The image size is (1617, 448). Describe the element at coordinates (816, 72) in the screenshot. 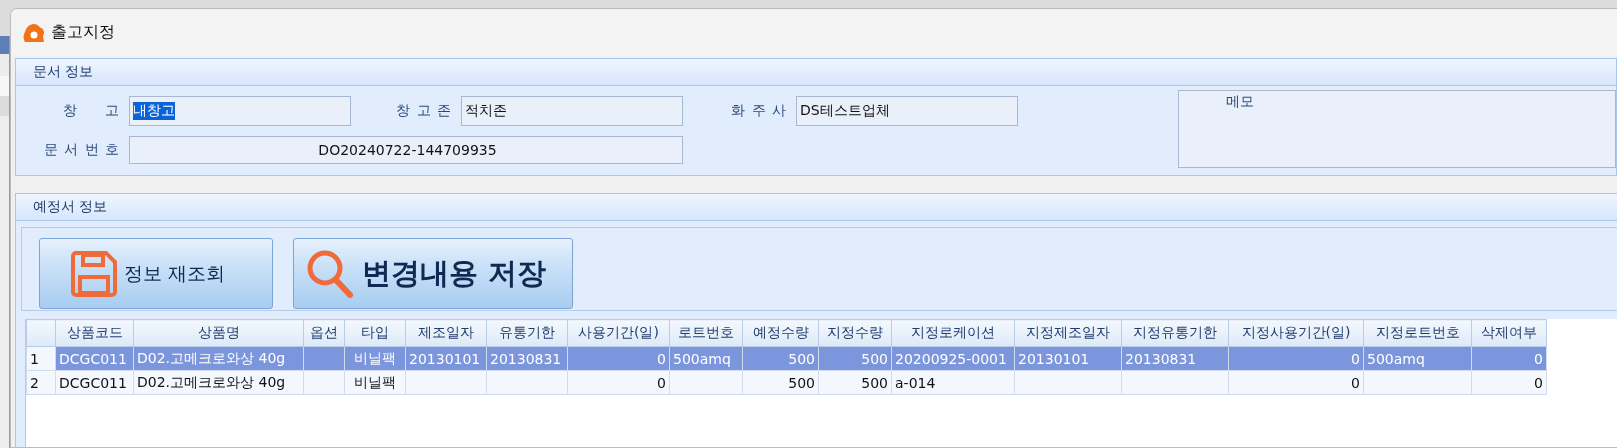

I see `panel-title: 문서 정보` at that location.